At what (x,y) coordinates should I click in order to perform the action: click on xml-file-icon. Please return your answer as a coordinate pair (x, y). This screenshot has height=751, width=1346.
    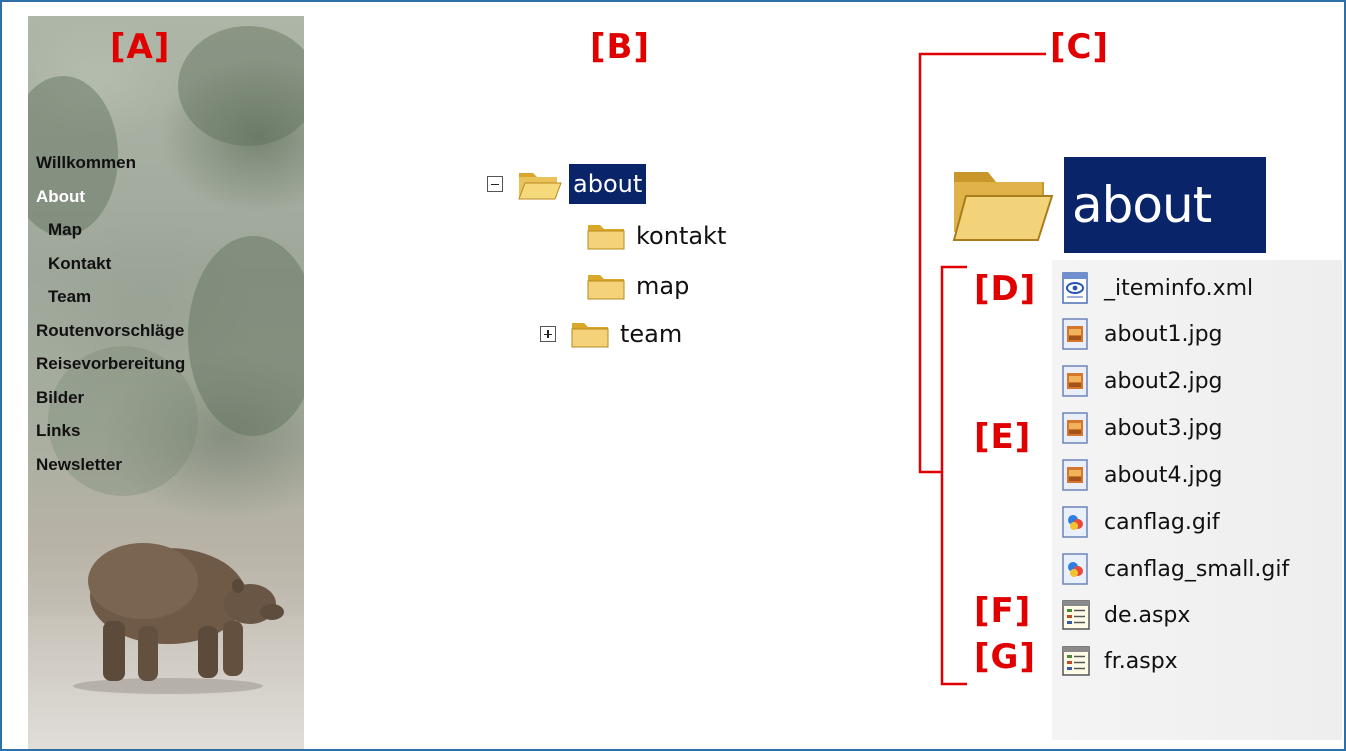
    Looking at the image, I should click on (1082, 288).